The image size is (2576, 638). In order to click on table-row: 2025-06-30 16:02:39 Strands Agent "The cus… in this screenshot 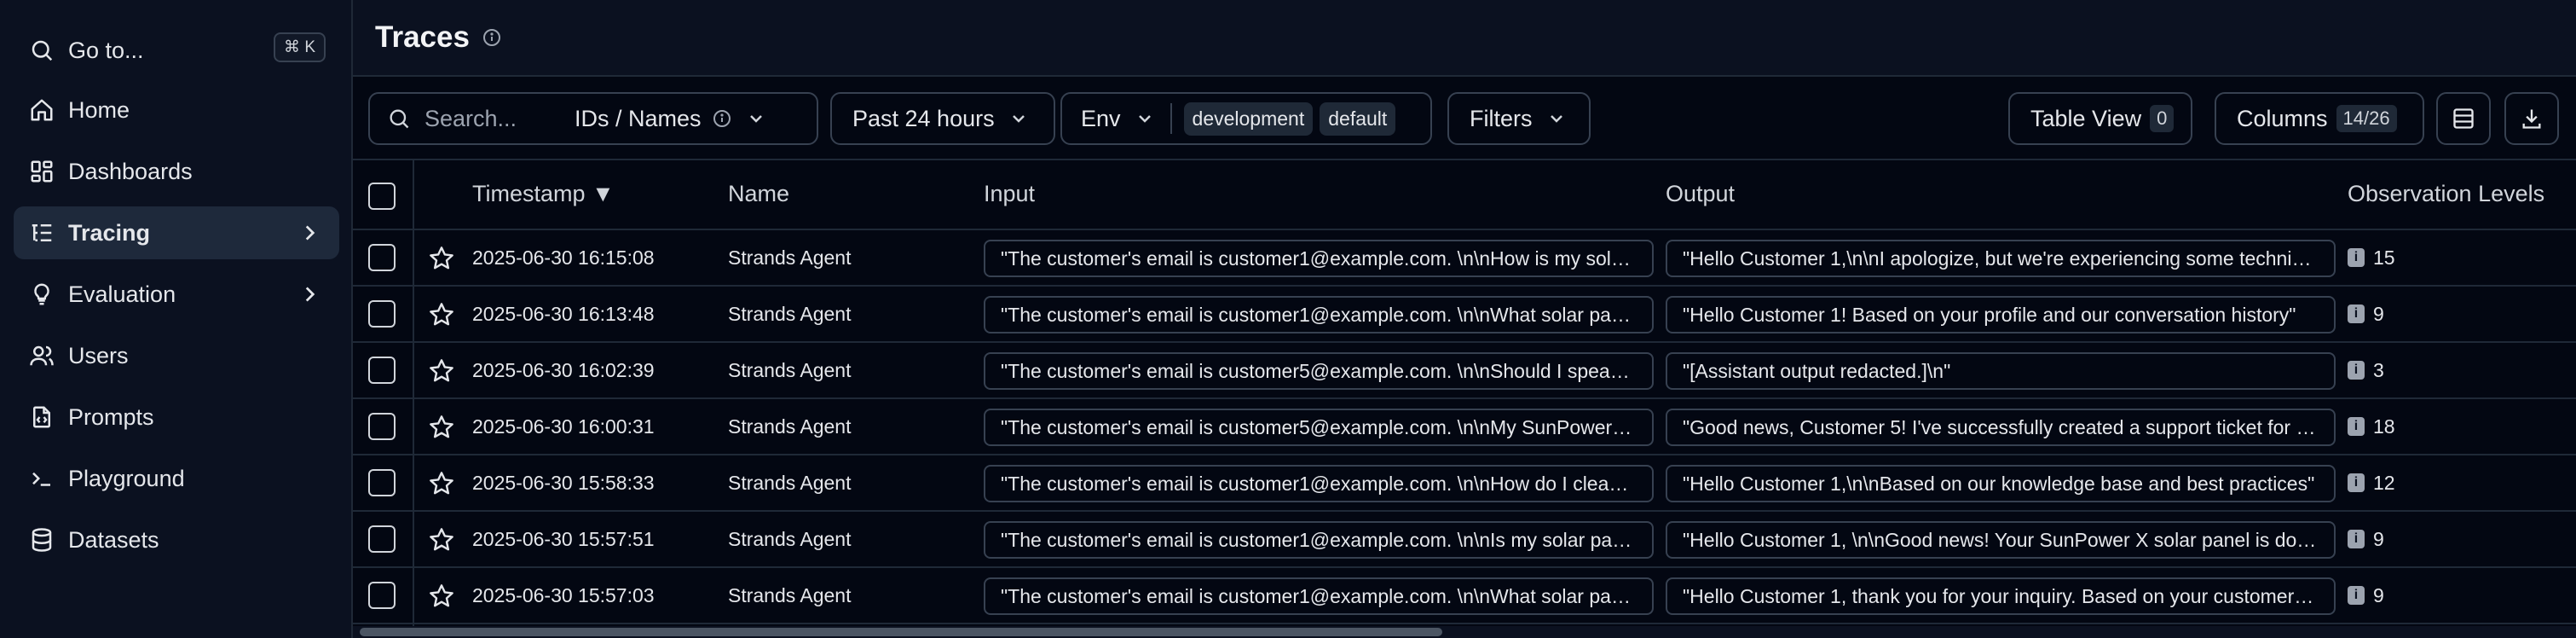, I will do `click(1464, 371)`.